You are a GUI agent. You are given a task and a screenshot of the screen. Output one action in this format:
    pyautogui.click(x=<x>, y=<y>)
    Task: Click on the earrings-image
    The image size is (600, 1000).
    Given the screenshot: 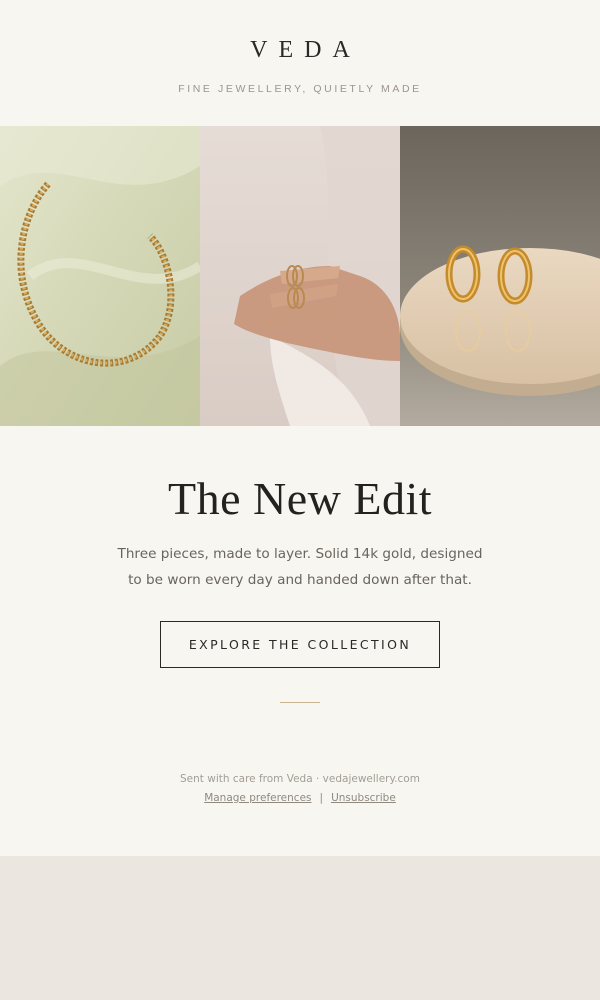 What is the action you would take?
    pyautogui.click(x=500, y=276)
    